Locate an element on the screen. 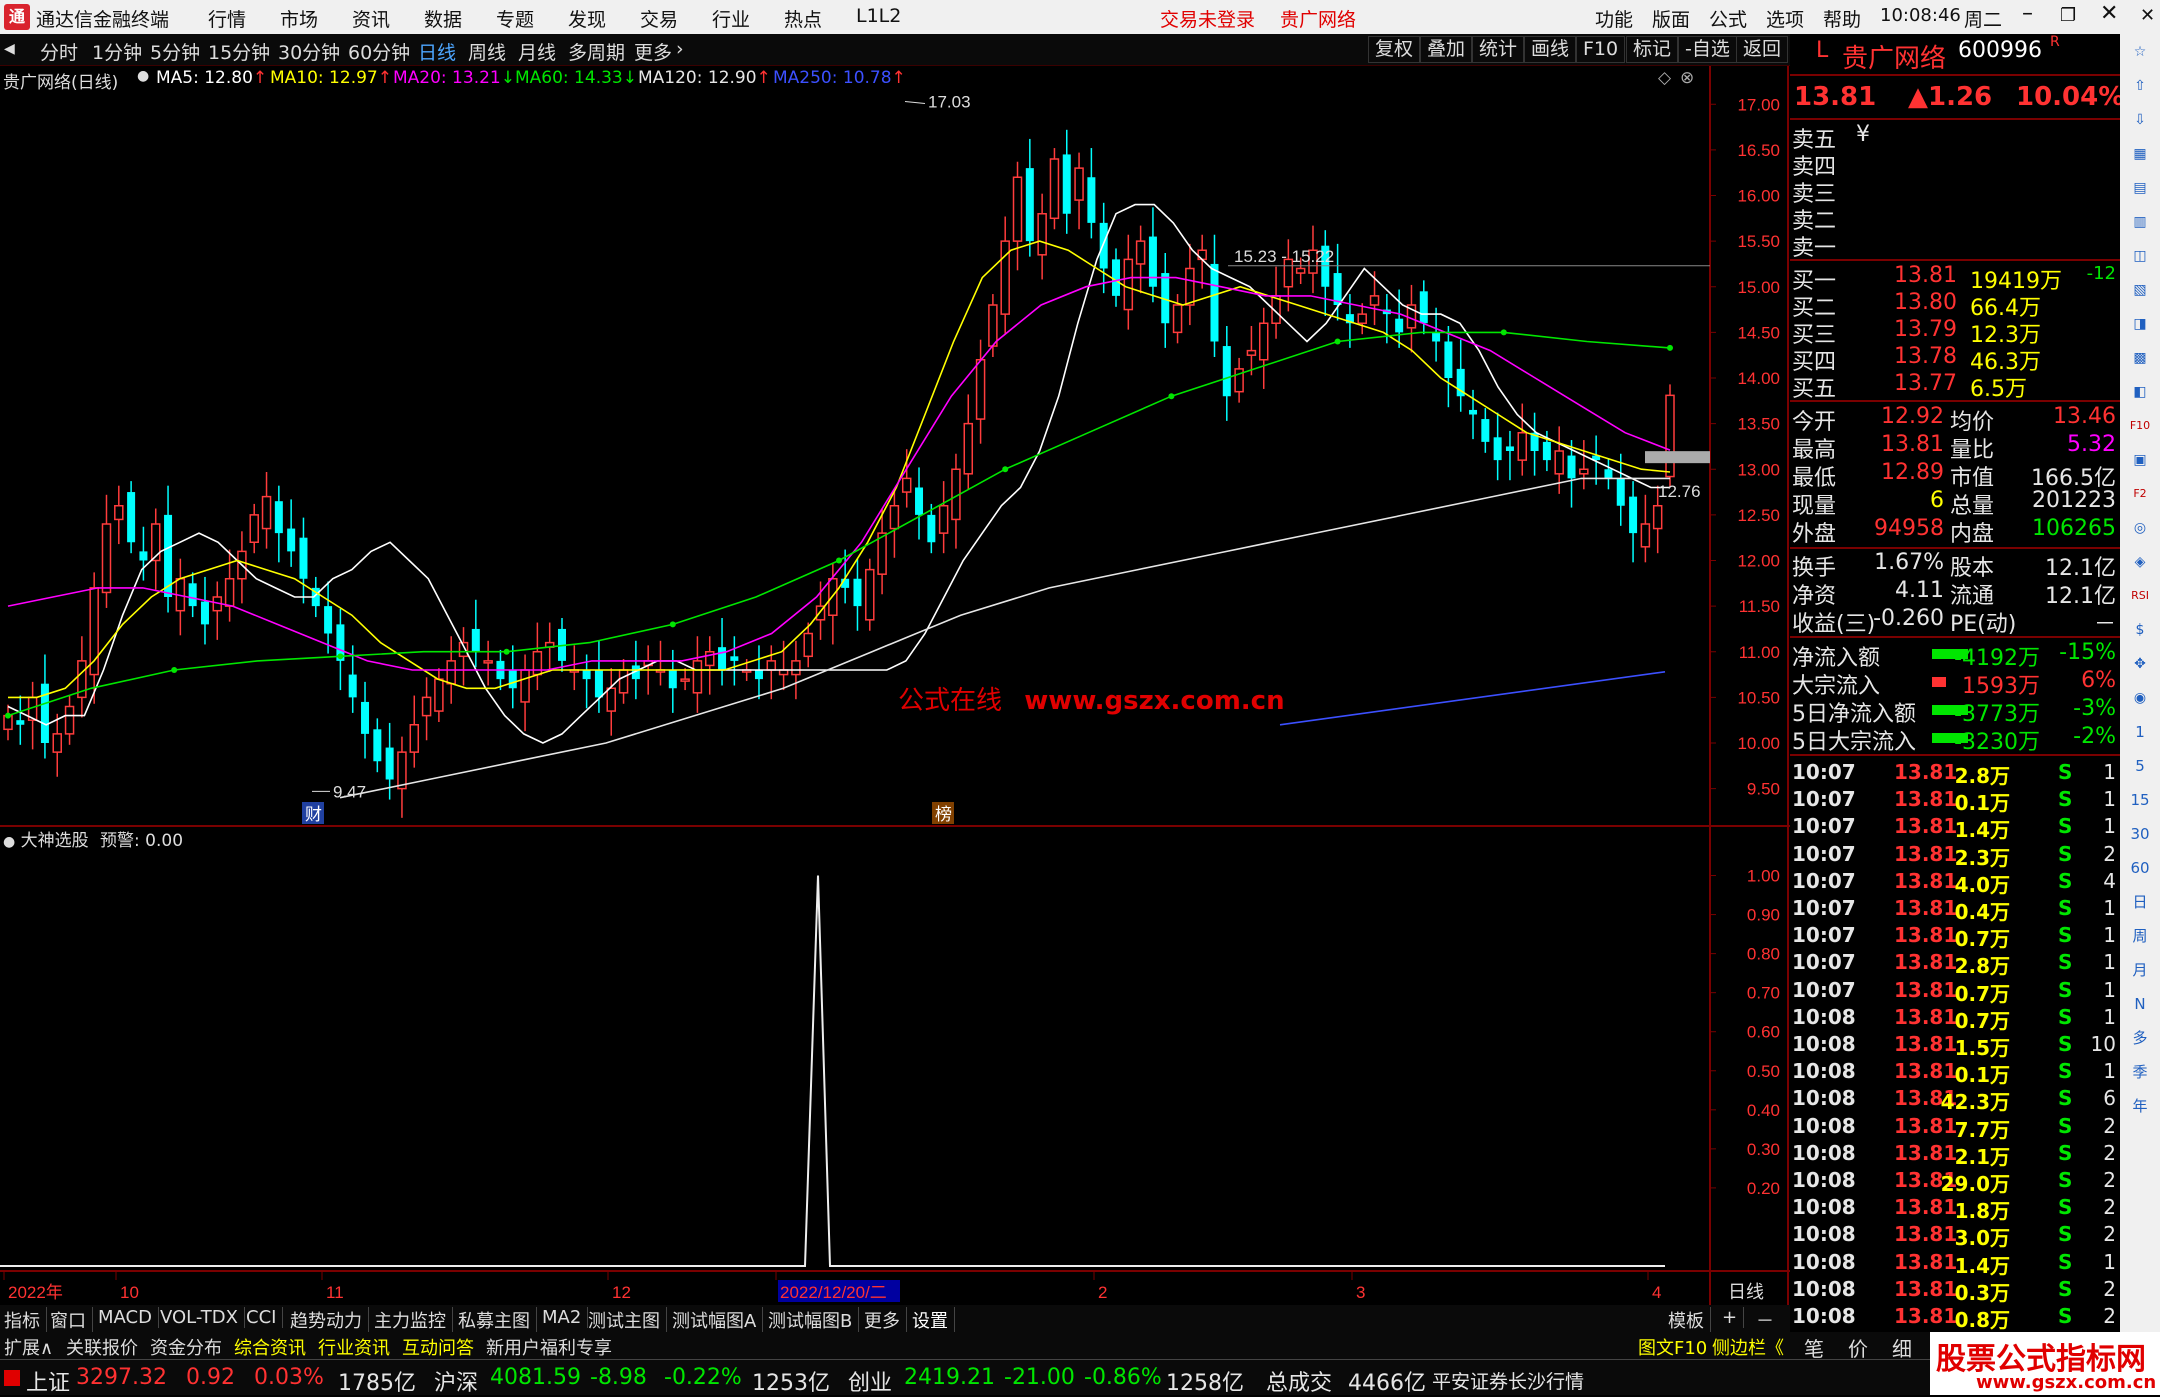 Image resolution: width=2160 pixels, height=1397 pixels. sidebar-icon: ◎ is located at coordinates (2140, 528).